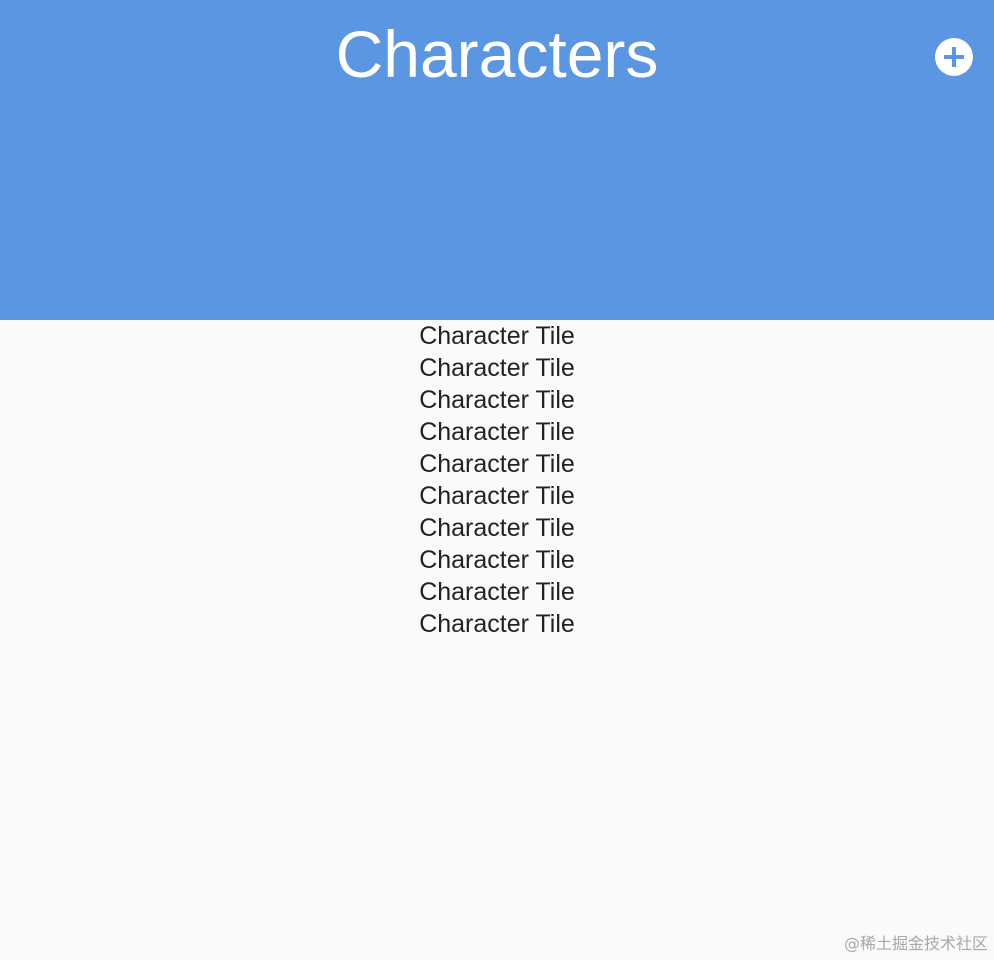 This screenshot has height=960, width=994. I want to click on add-character-button, so click(954, 57).